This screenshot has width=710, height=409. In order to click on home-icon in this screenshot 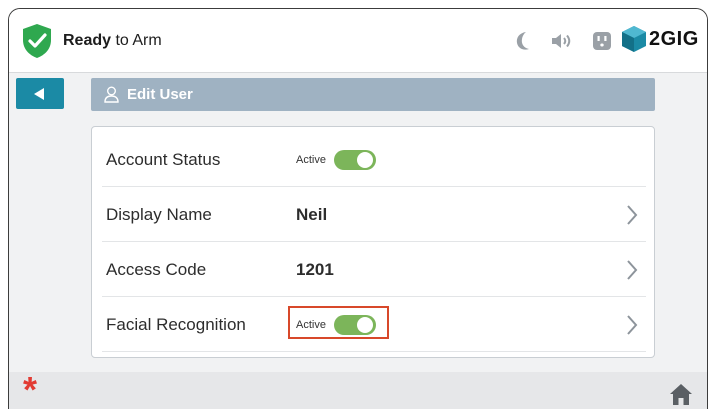, I will do `click(681, 394)`.